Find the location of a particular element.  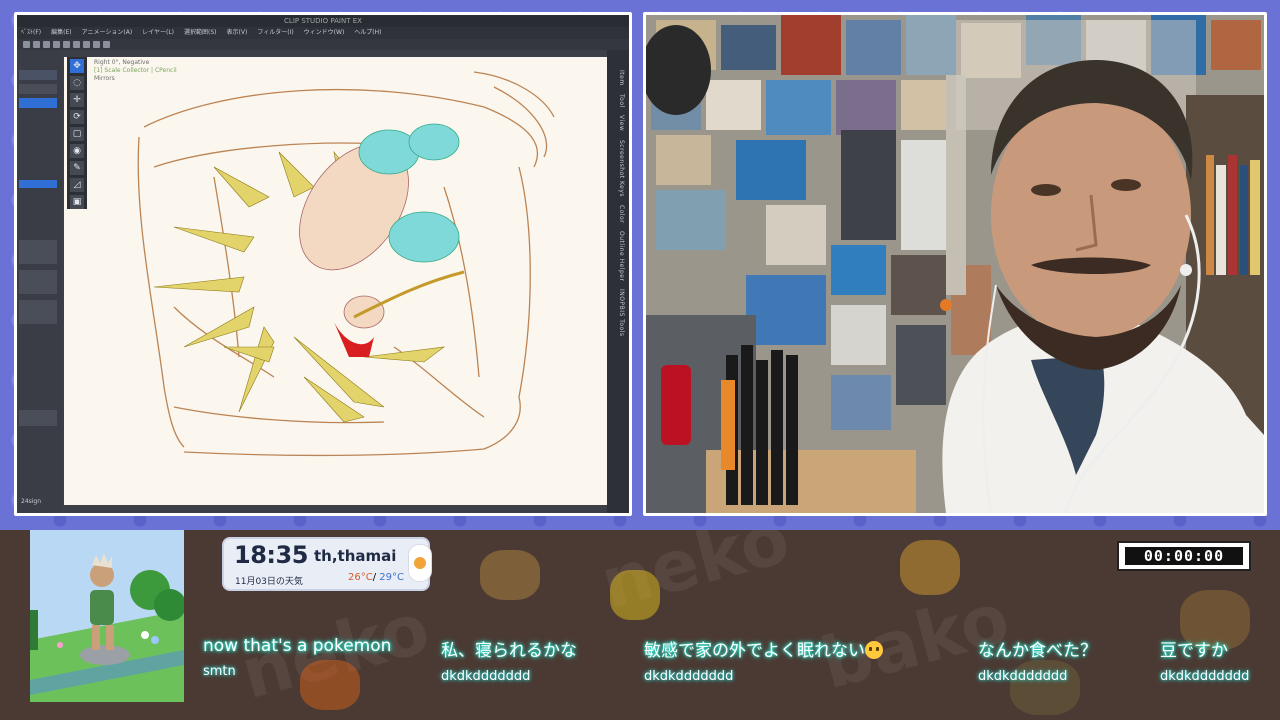

menu-item-selection: 選択範囲(S) is located at coordinates (200, 33).